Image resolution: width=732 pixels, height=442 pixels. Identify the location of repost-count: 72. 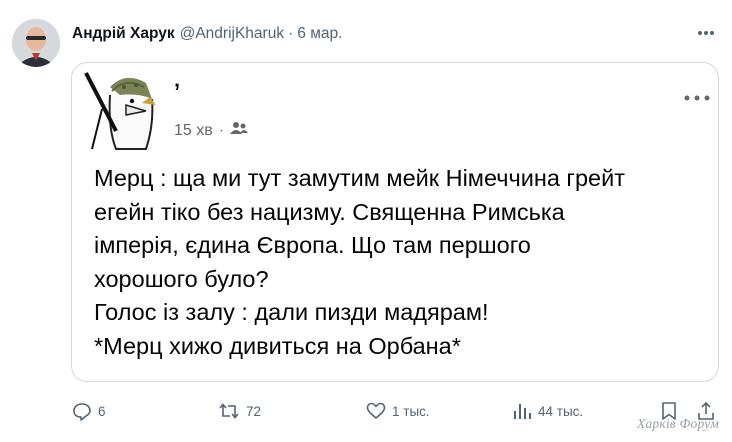
(254, 411).